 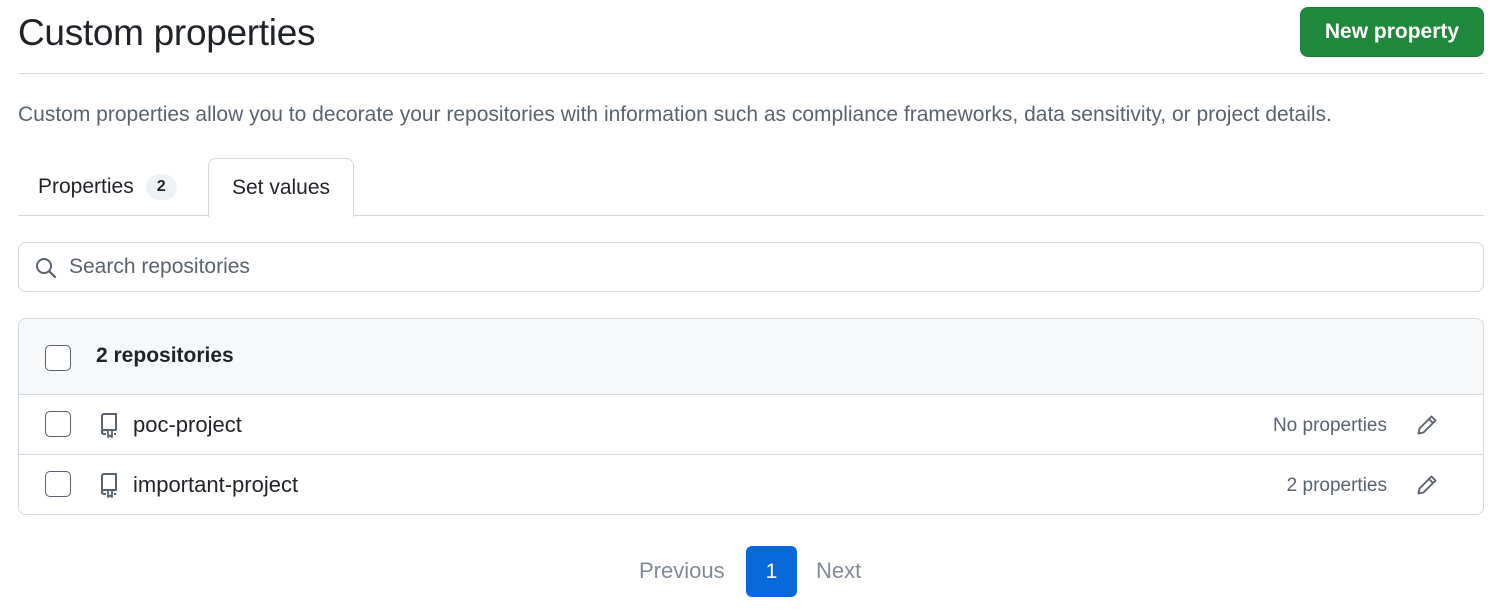 What do you see at coordinates (838, 571) in the screenshot?
I see `next-page-button: Next` at bounding box center [838, 571].